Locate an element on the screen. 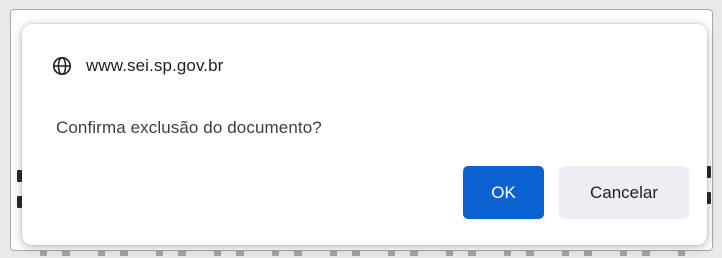 This screenshot has height=258, width=722. cancel-button: Cancelar is located at coordinates (624, 192).